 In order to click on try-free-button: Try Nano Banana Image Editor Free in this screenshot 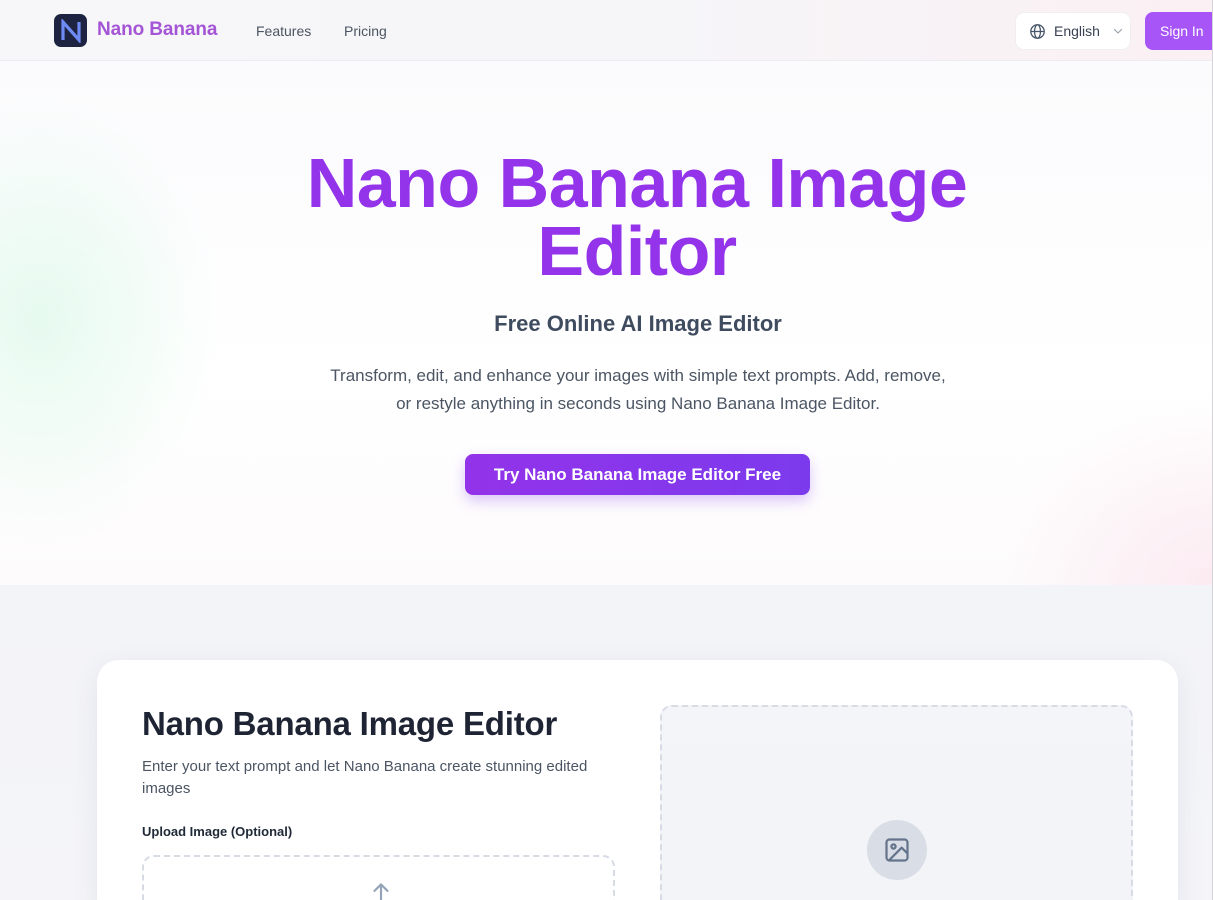, I will do `click(637, 474)`.